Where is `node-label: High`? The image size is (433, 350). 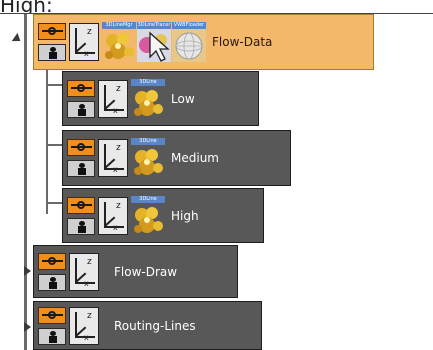
node-label: High is located at coordinates (185, 215).